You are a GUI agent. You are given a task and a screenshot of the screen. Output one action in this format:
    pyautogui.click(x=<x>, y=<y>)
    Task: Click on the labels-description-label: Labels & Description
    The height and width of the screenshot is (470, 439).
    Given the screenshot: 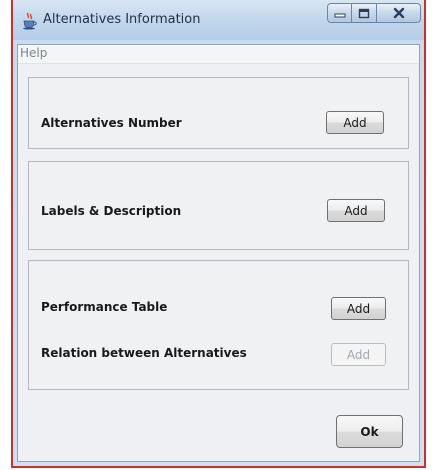 What is the action you would take?
    pyautogui.click(x=111, y=211)
    